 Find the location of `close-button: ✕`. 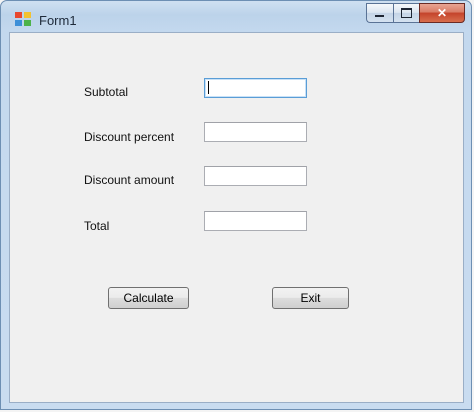

close-button: ✕ is located at coordinates (442, 13).